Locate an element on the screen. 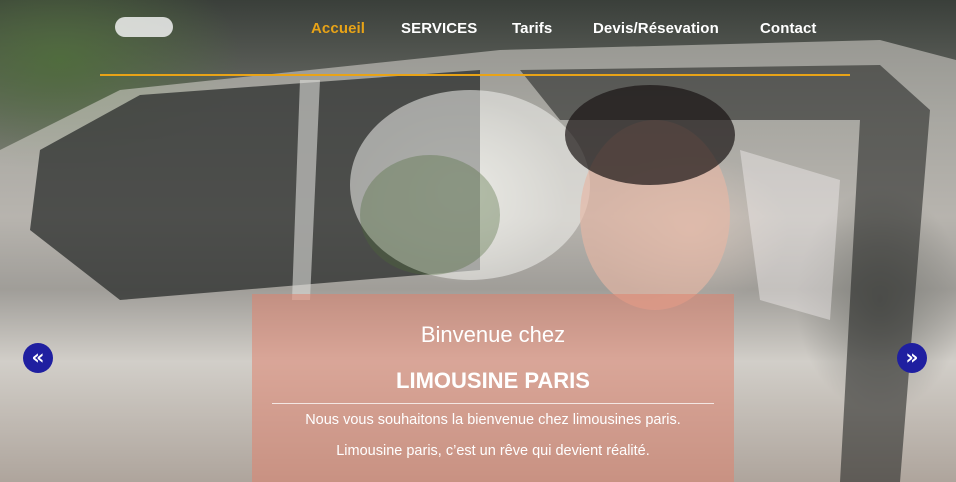 This screenshot has height=482, width=956. caption-divider is located at coordinates (493, 403).